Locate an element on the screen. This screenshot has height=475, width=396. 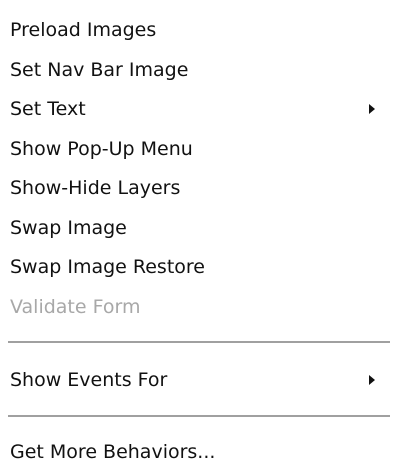
menu-item-show-events-for: Show Events For is located at coordinates (198, 380).